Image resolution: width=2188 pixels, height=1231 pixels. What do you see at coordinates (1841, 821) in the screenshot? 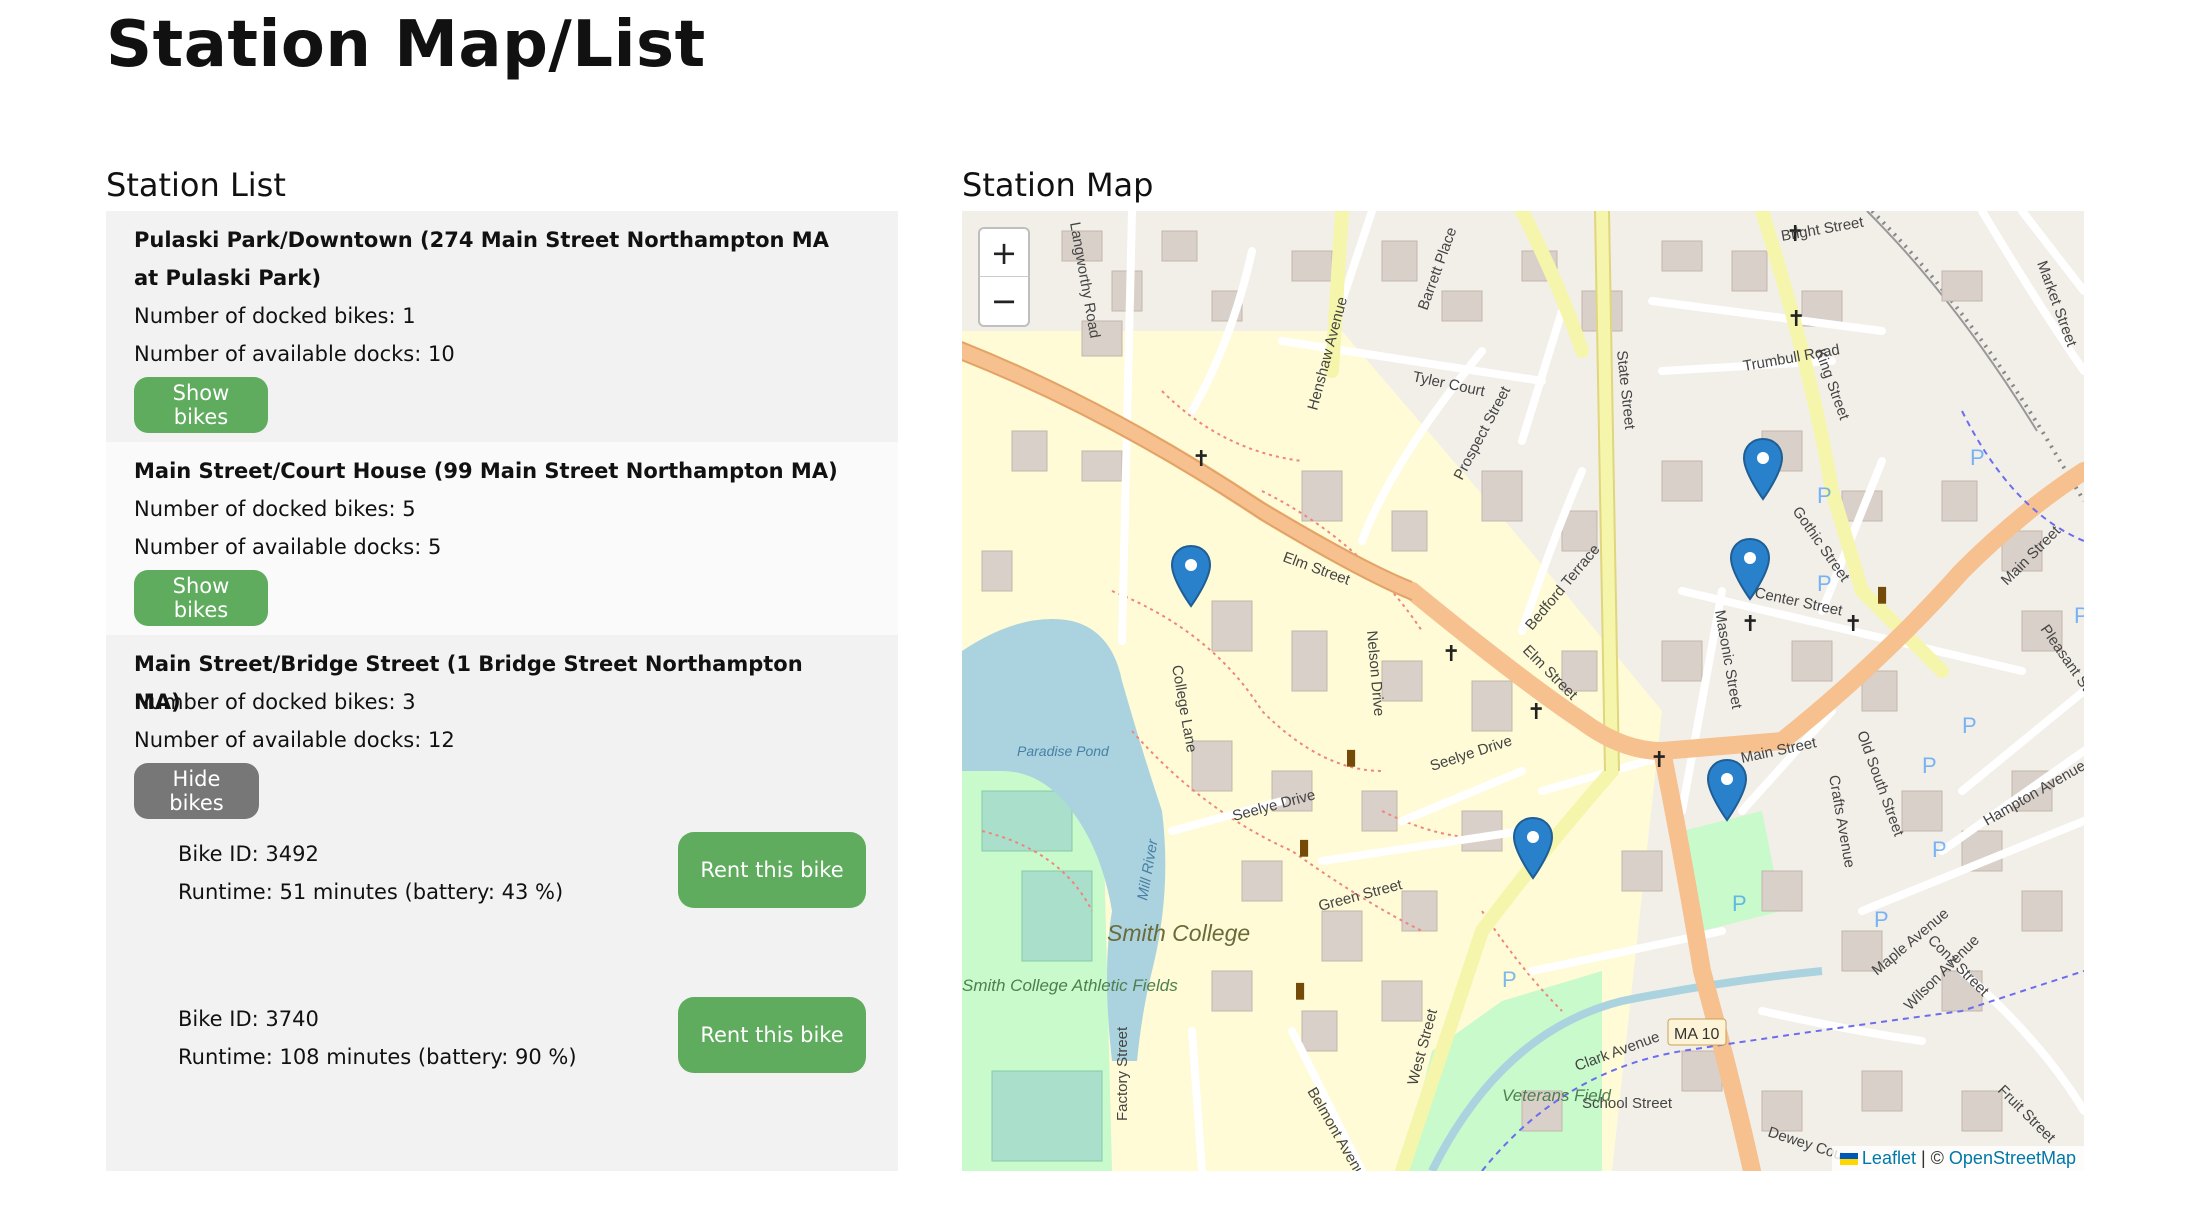
I see `map-label: Crafts Avenue` at bounding box center [1841, 821].